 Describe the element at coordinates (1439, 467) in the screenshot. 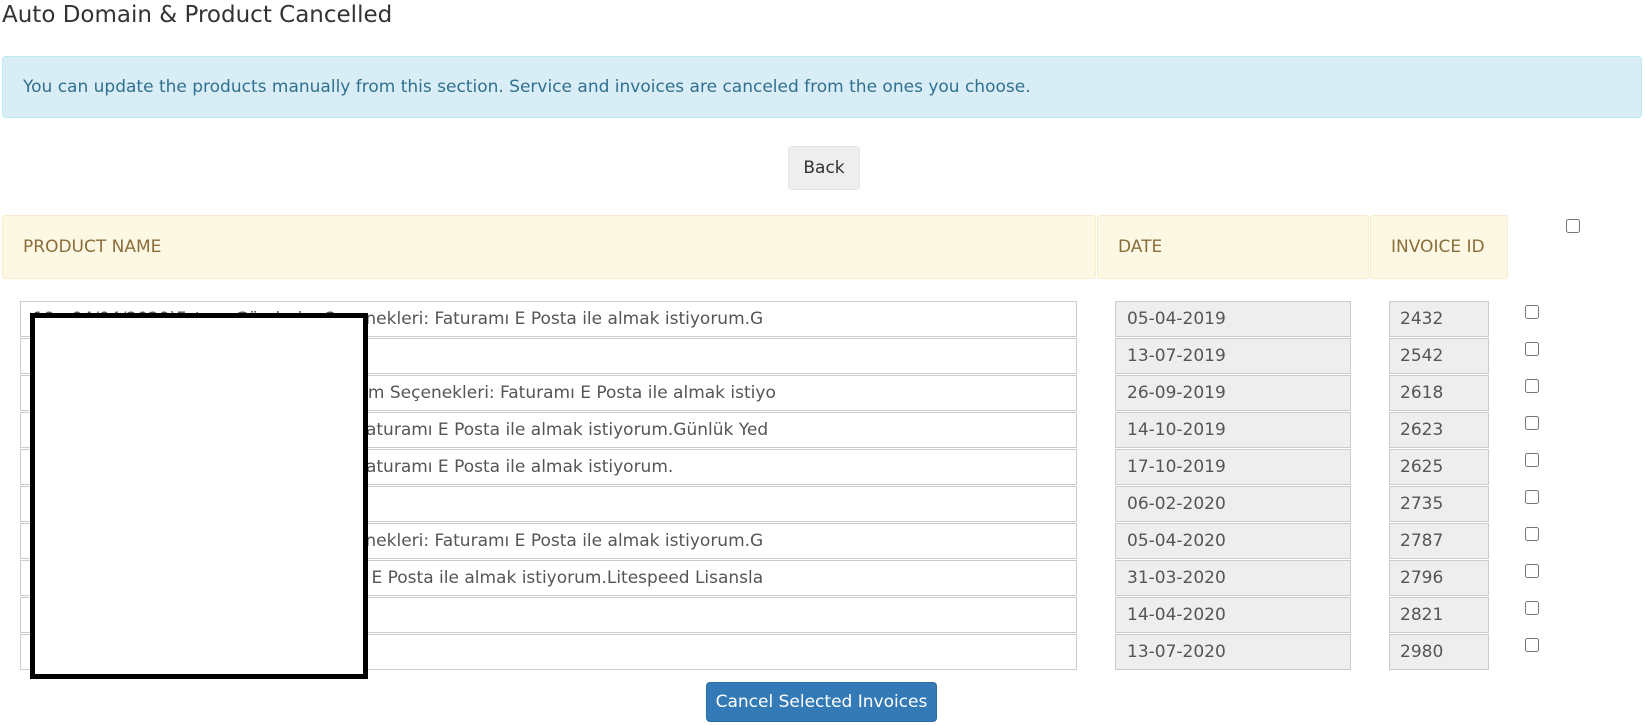

I see `invoice-id-field: 2625` at that location.